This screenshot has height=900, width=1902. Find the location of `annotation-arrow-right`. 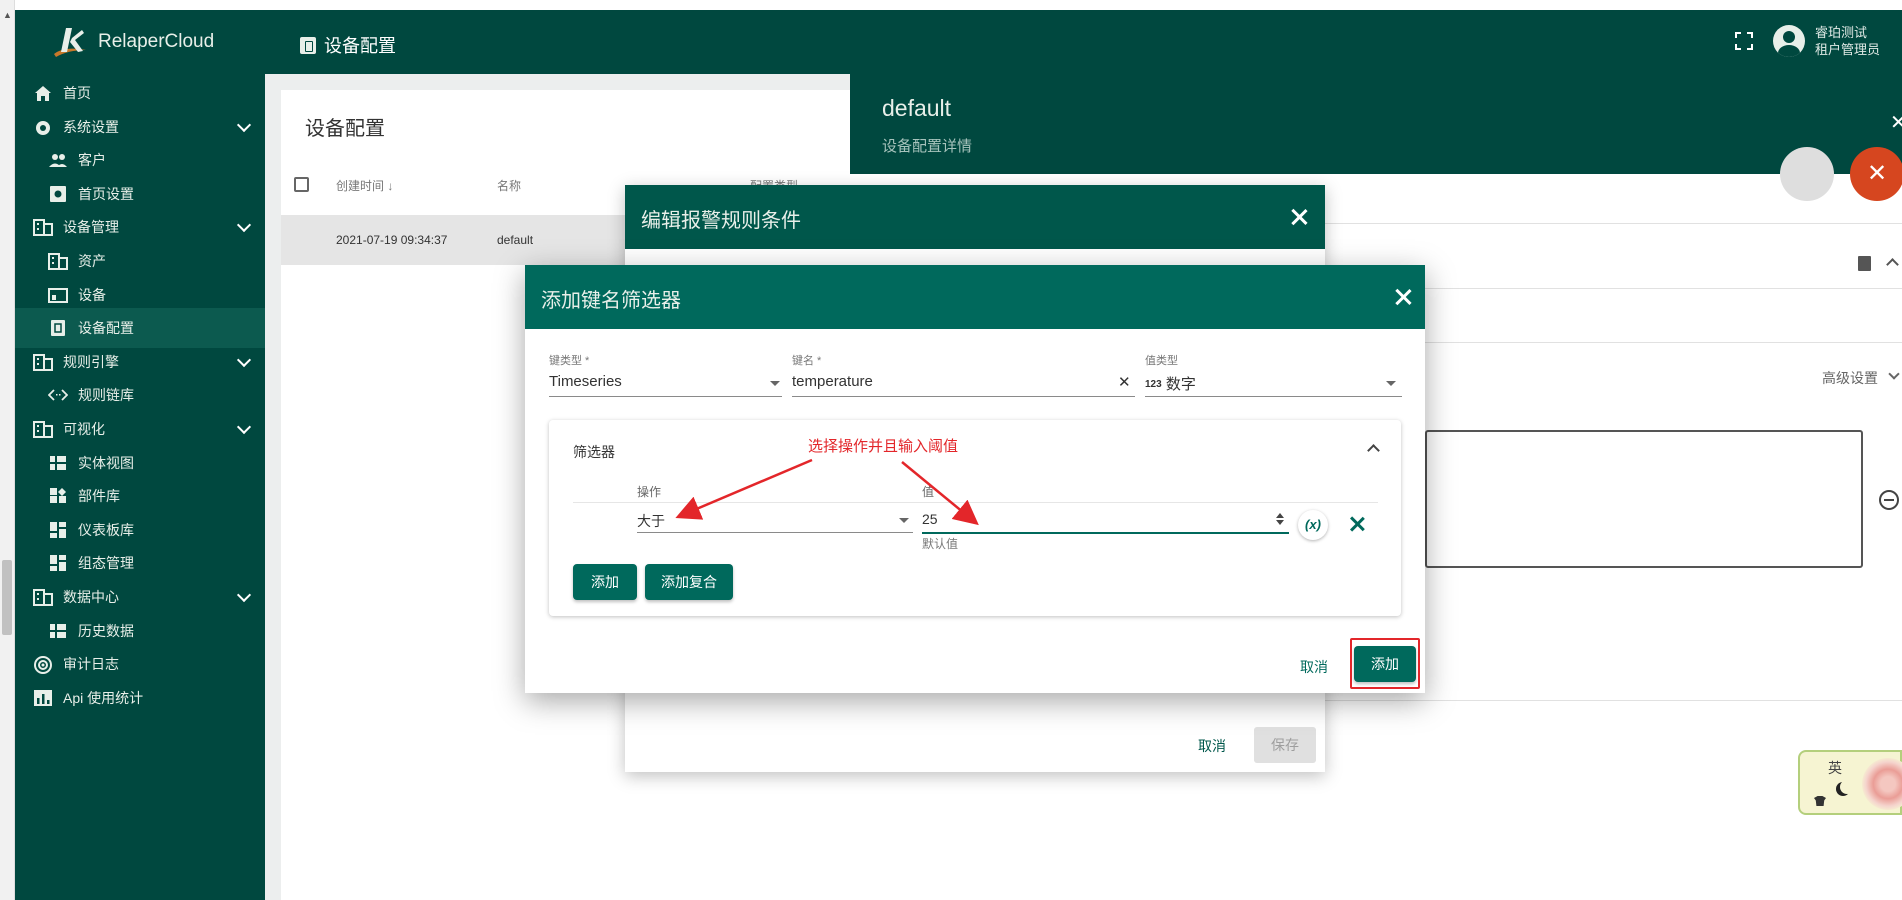

annotation-arrow-right is located at coordinates (940, 493).